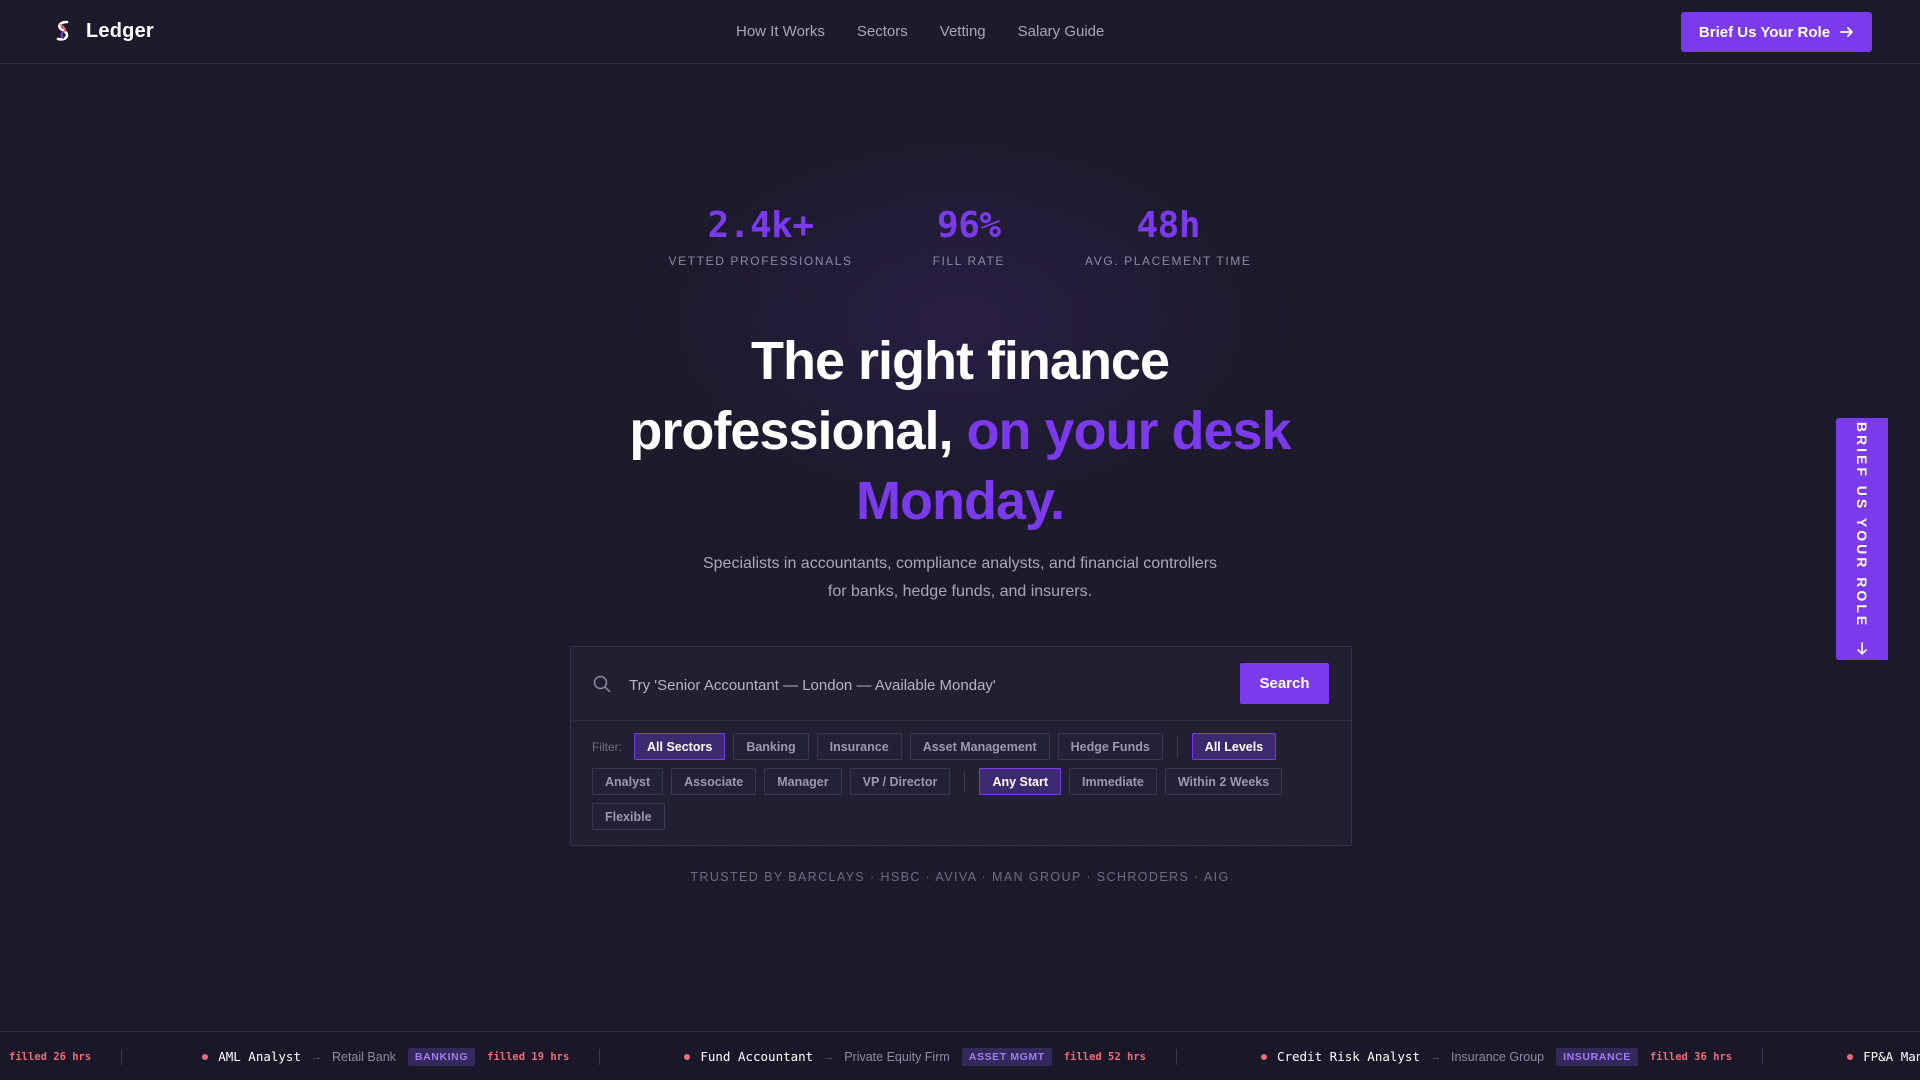 Image resolution: width=1920 pixels, height=1080 pixels. What do you see at coordinates (50, 1056) in the screenshot?
I see `ticker-filled-time: filled 26 hrs` at bounding box center [50, 1056].